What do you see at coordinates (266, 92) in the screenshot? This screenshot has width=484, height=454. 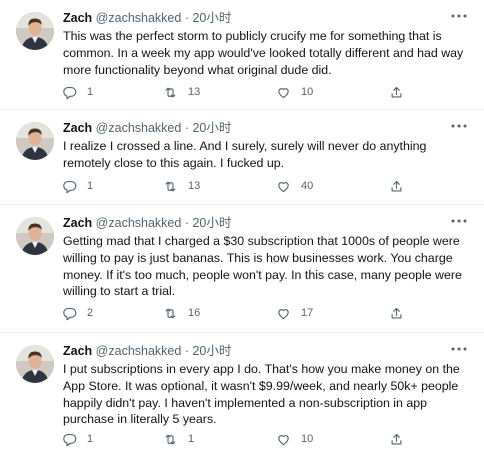 I see `tweet-actions: 1 13 10` at bounding box center [266, 92].